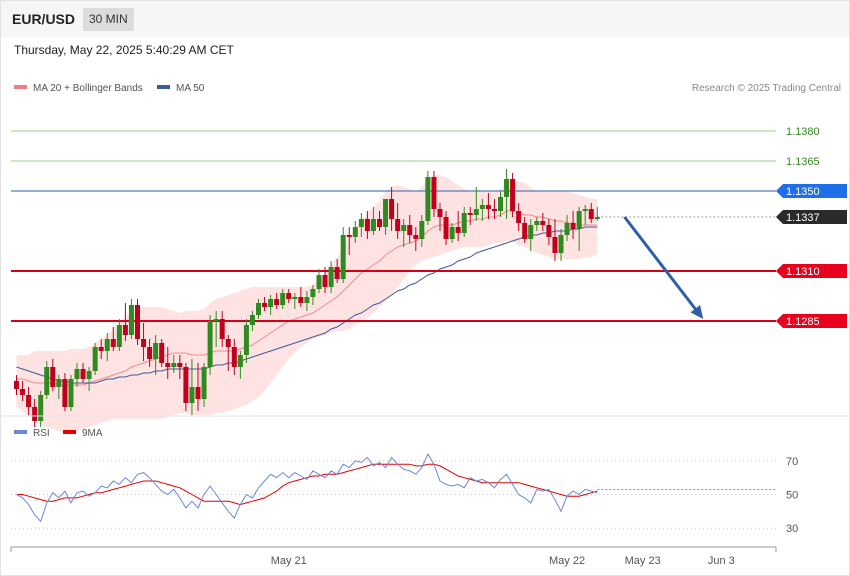 This screenshot has height=576, width=850. I want to click on price-level-label: 1.1380, so click(803, 132).